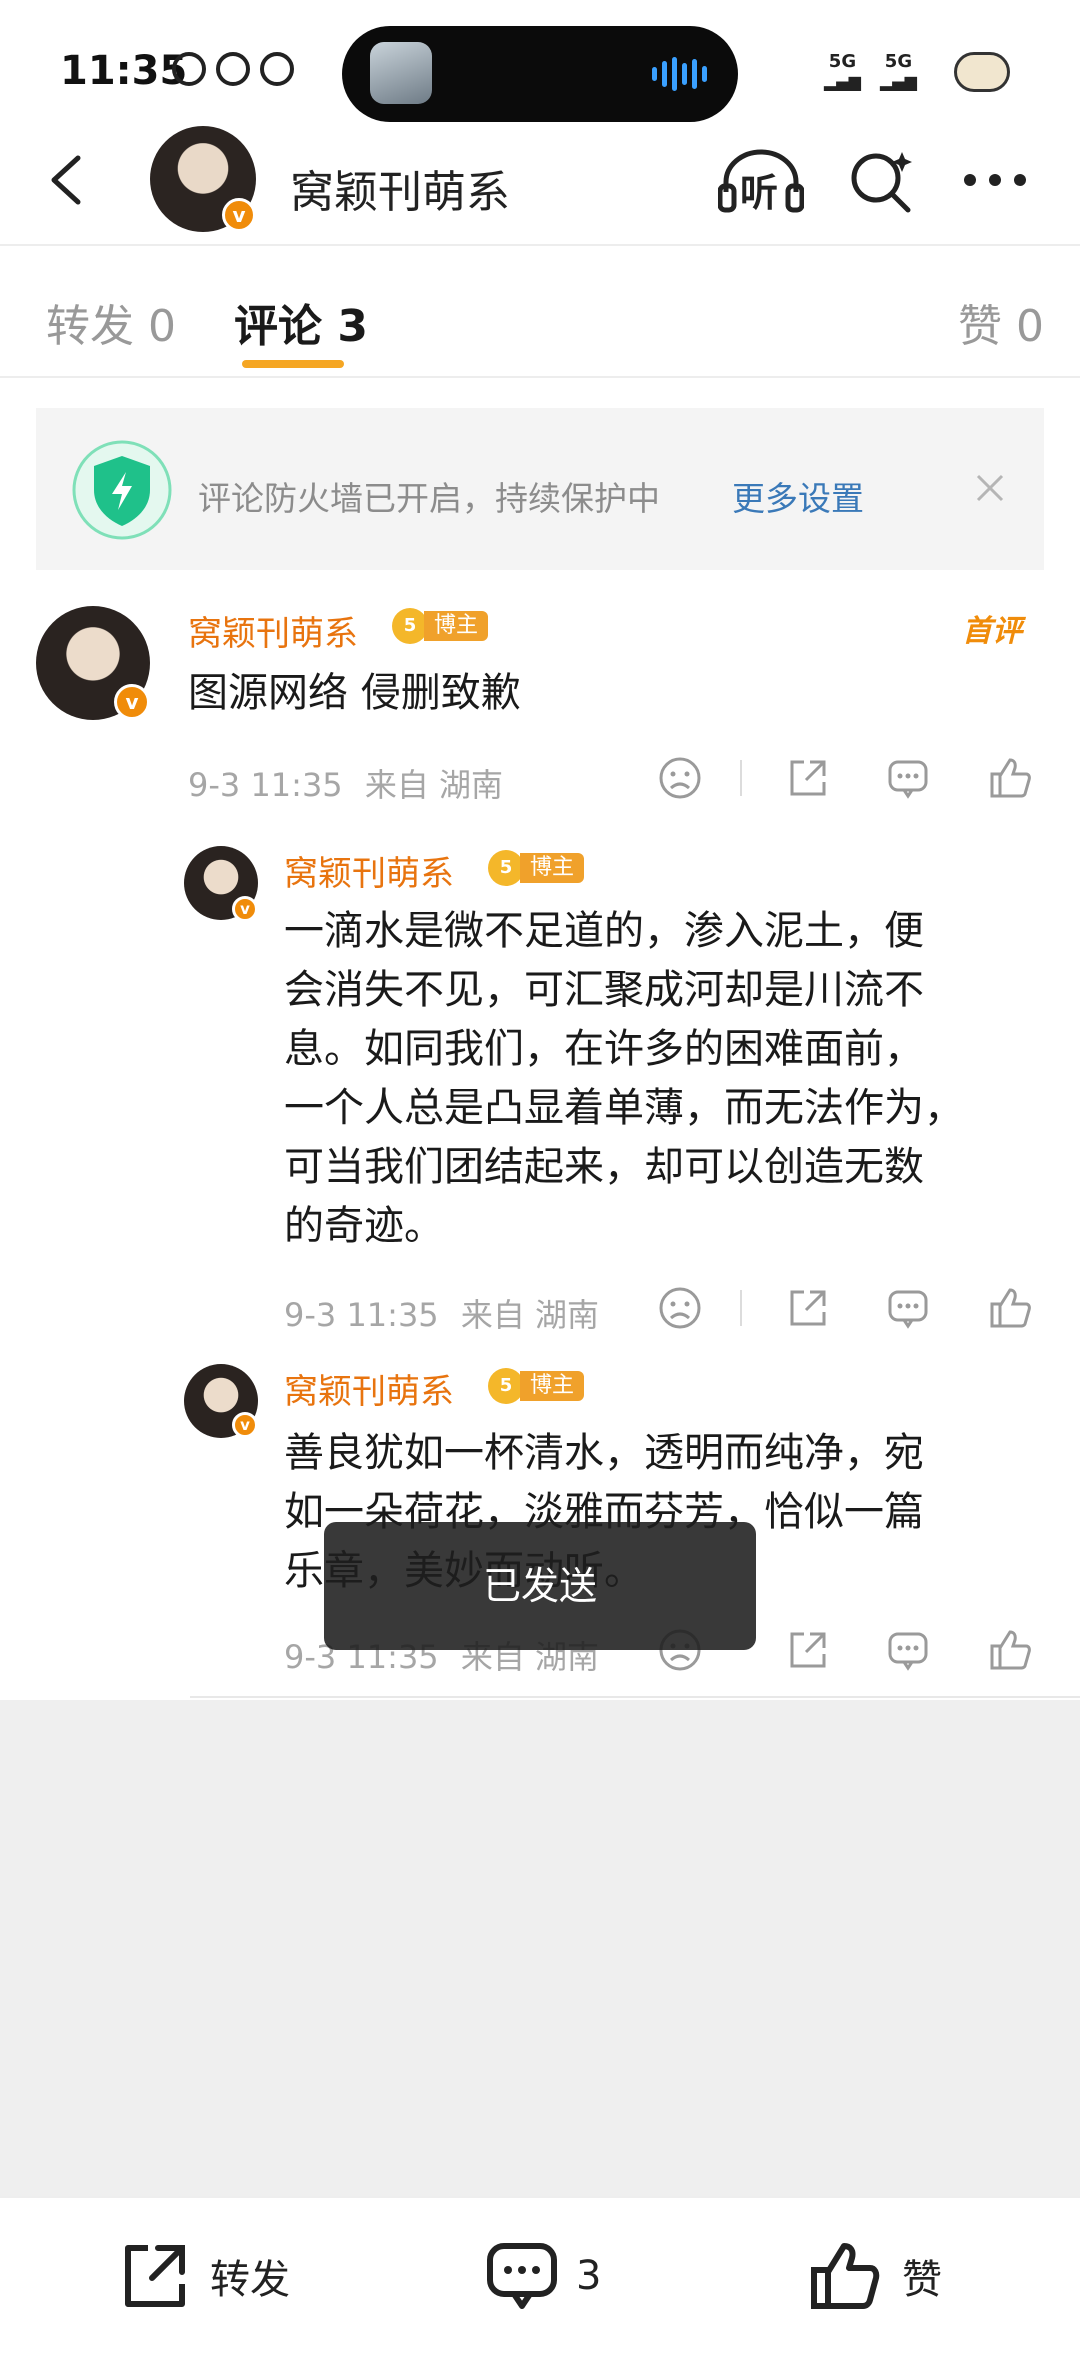 The width and height of the screenshot is (1080, 2358). I want to click on listen-headphones-icon: 听, so click(761, 181).